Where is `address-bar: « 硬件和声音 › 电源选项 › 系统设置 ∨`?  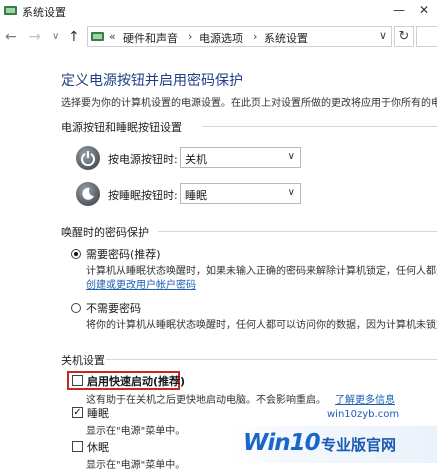
address-bar: « 硬件和声音 › 电源选项 › 系统设置 ∨ is located at coordinates (239, 36).